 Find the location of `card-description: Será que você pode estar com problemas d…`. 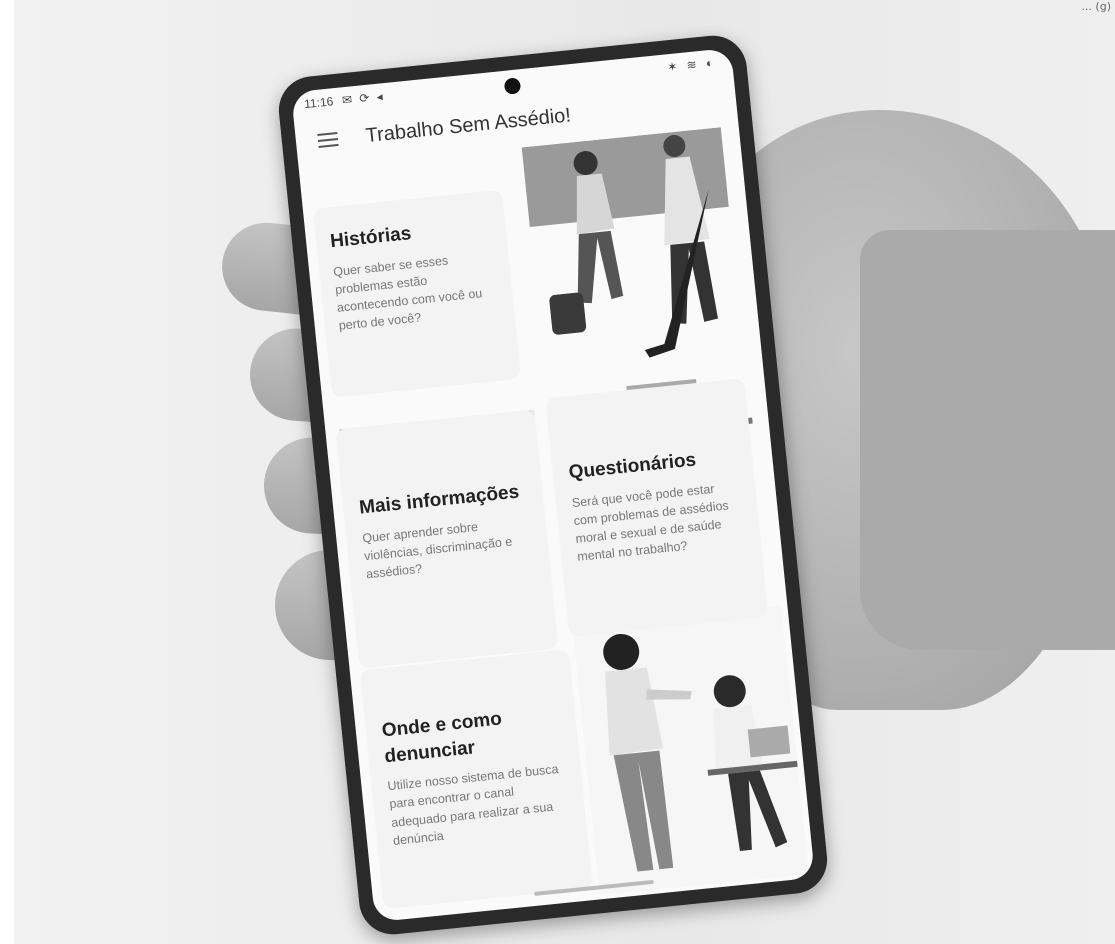

card-description: Será que você pode estar com problemas d… is located at coordinates (650, 522).